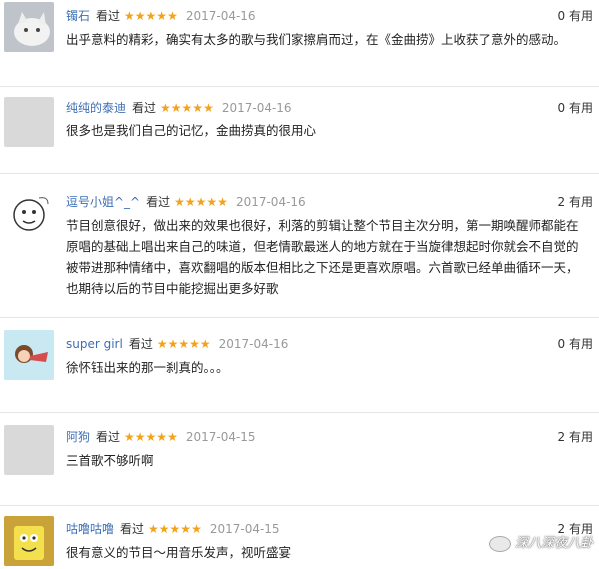 The height and width of the screenshot is (569, 599). I want to click on sponge-avatar-icon, so click(29, 541).